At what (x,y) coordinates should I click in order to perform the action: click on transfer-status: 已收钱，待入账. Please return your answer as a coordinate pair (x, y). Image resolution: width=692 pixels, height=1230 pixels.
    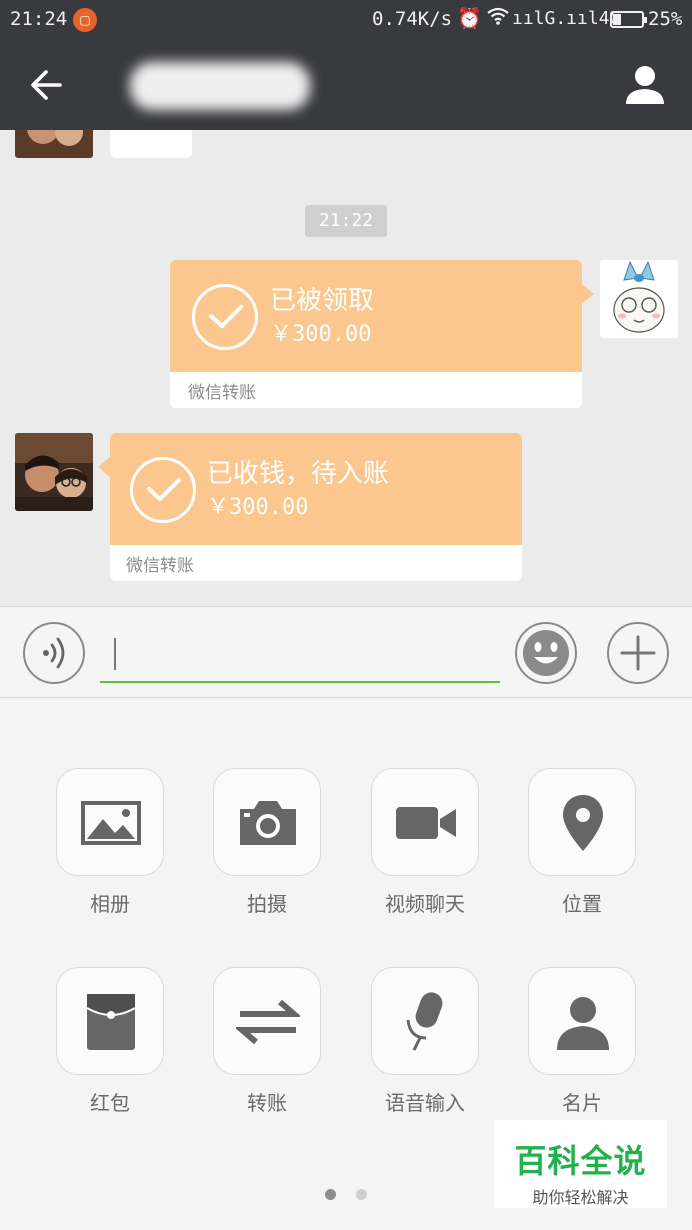
    Looking at the image, I should click on (298, 474).